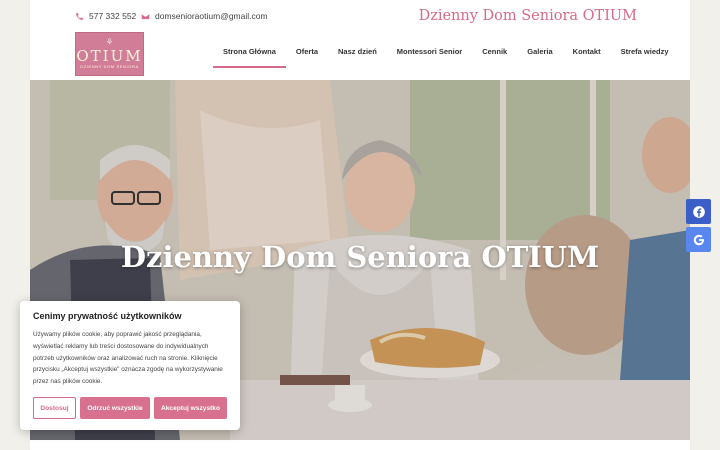 Image resolution: width=720 pixels, height=450 pixels. Describe the element at coordinates (249, 56) in the screenshot. I see `nav-item-home: Strona Główna` at that location.